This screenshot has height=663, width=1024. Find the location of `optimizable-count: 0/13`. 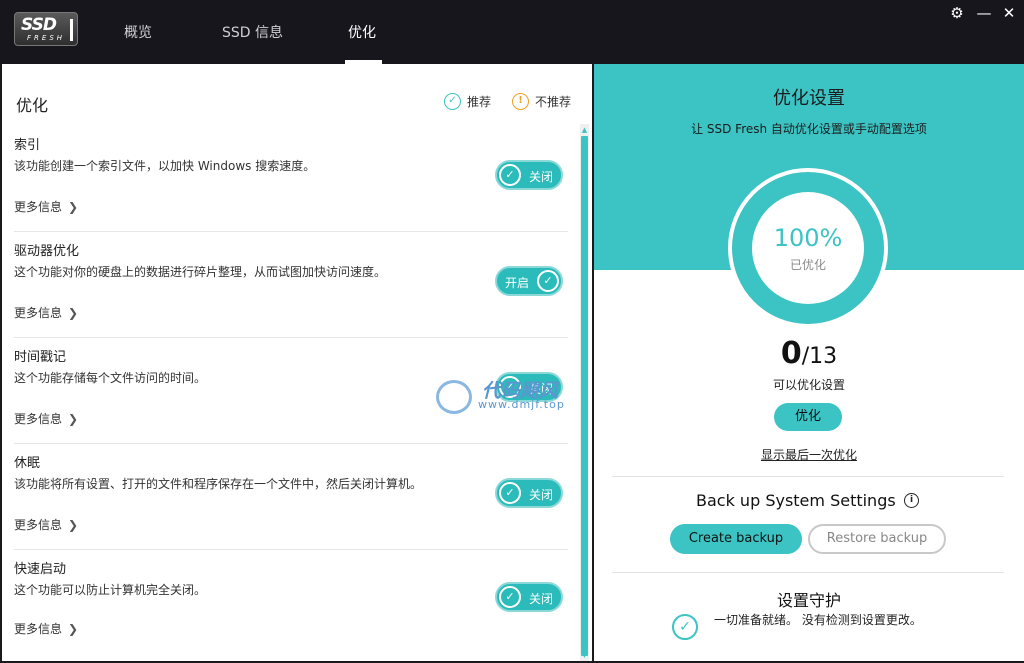

optimizable-count: 0/13 is located at coordinates (809, 353).